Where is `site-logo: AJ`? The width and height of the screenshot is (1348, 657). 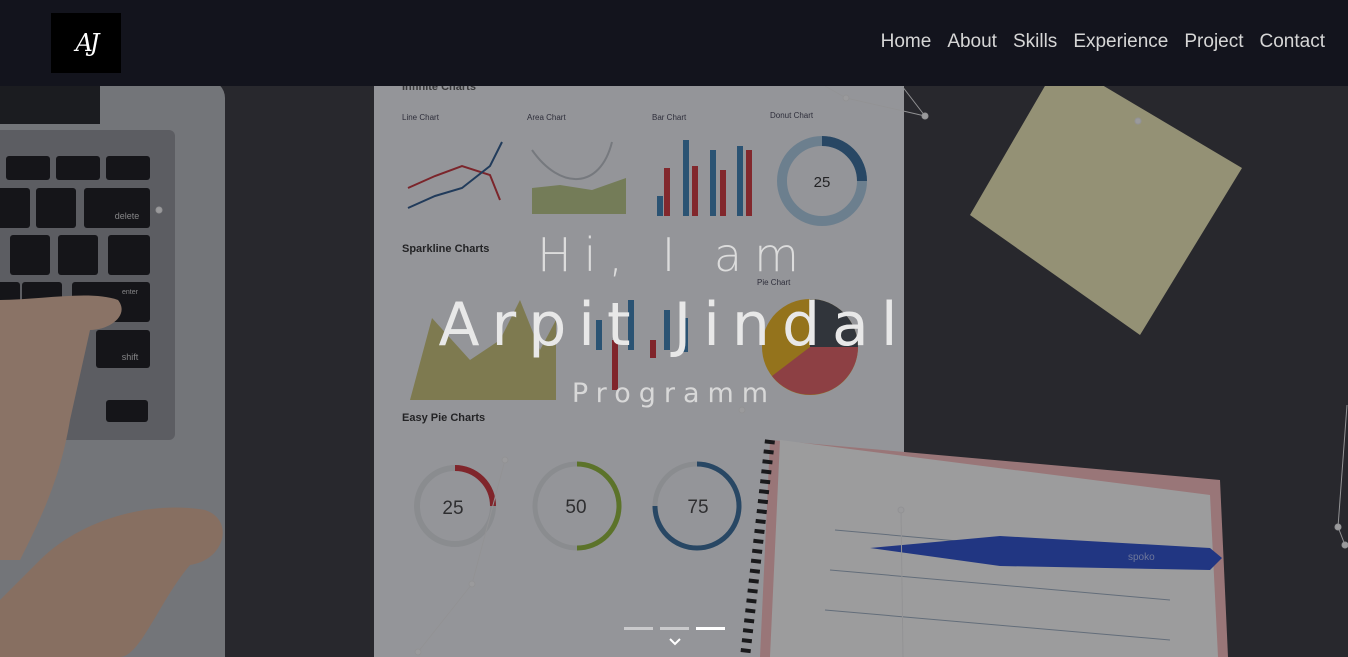 site-logo: AJ is located at coordinates (86, 43).